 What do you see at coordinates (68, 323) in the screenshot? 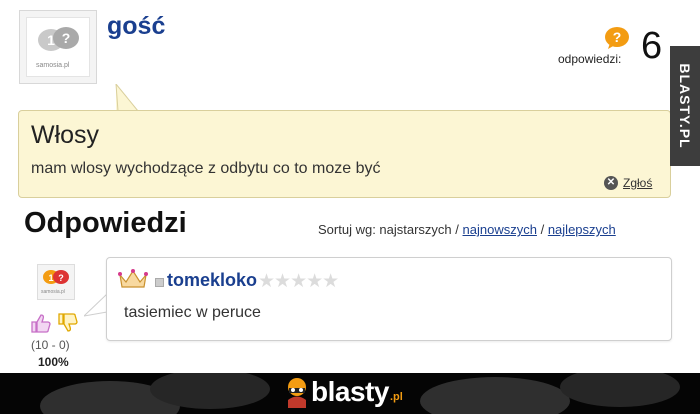
I see `thumbs-down-icon` at bounding box center [68, 323].